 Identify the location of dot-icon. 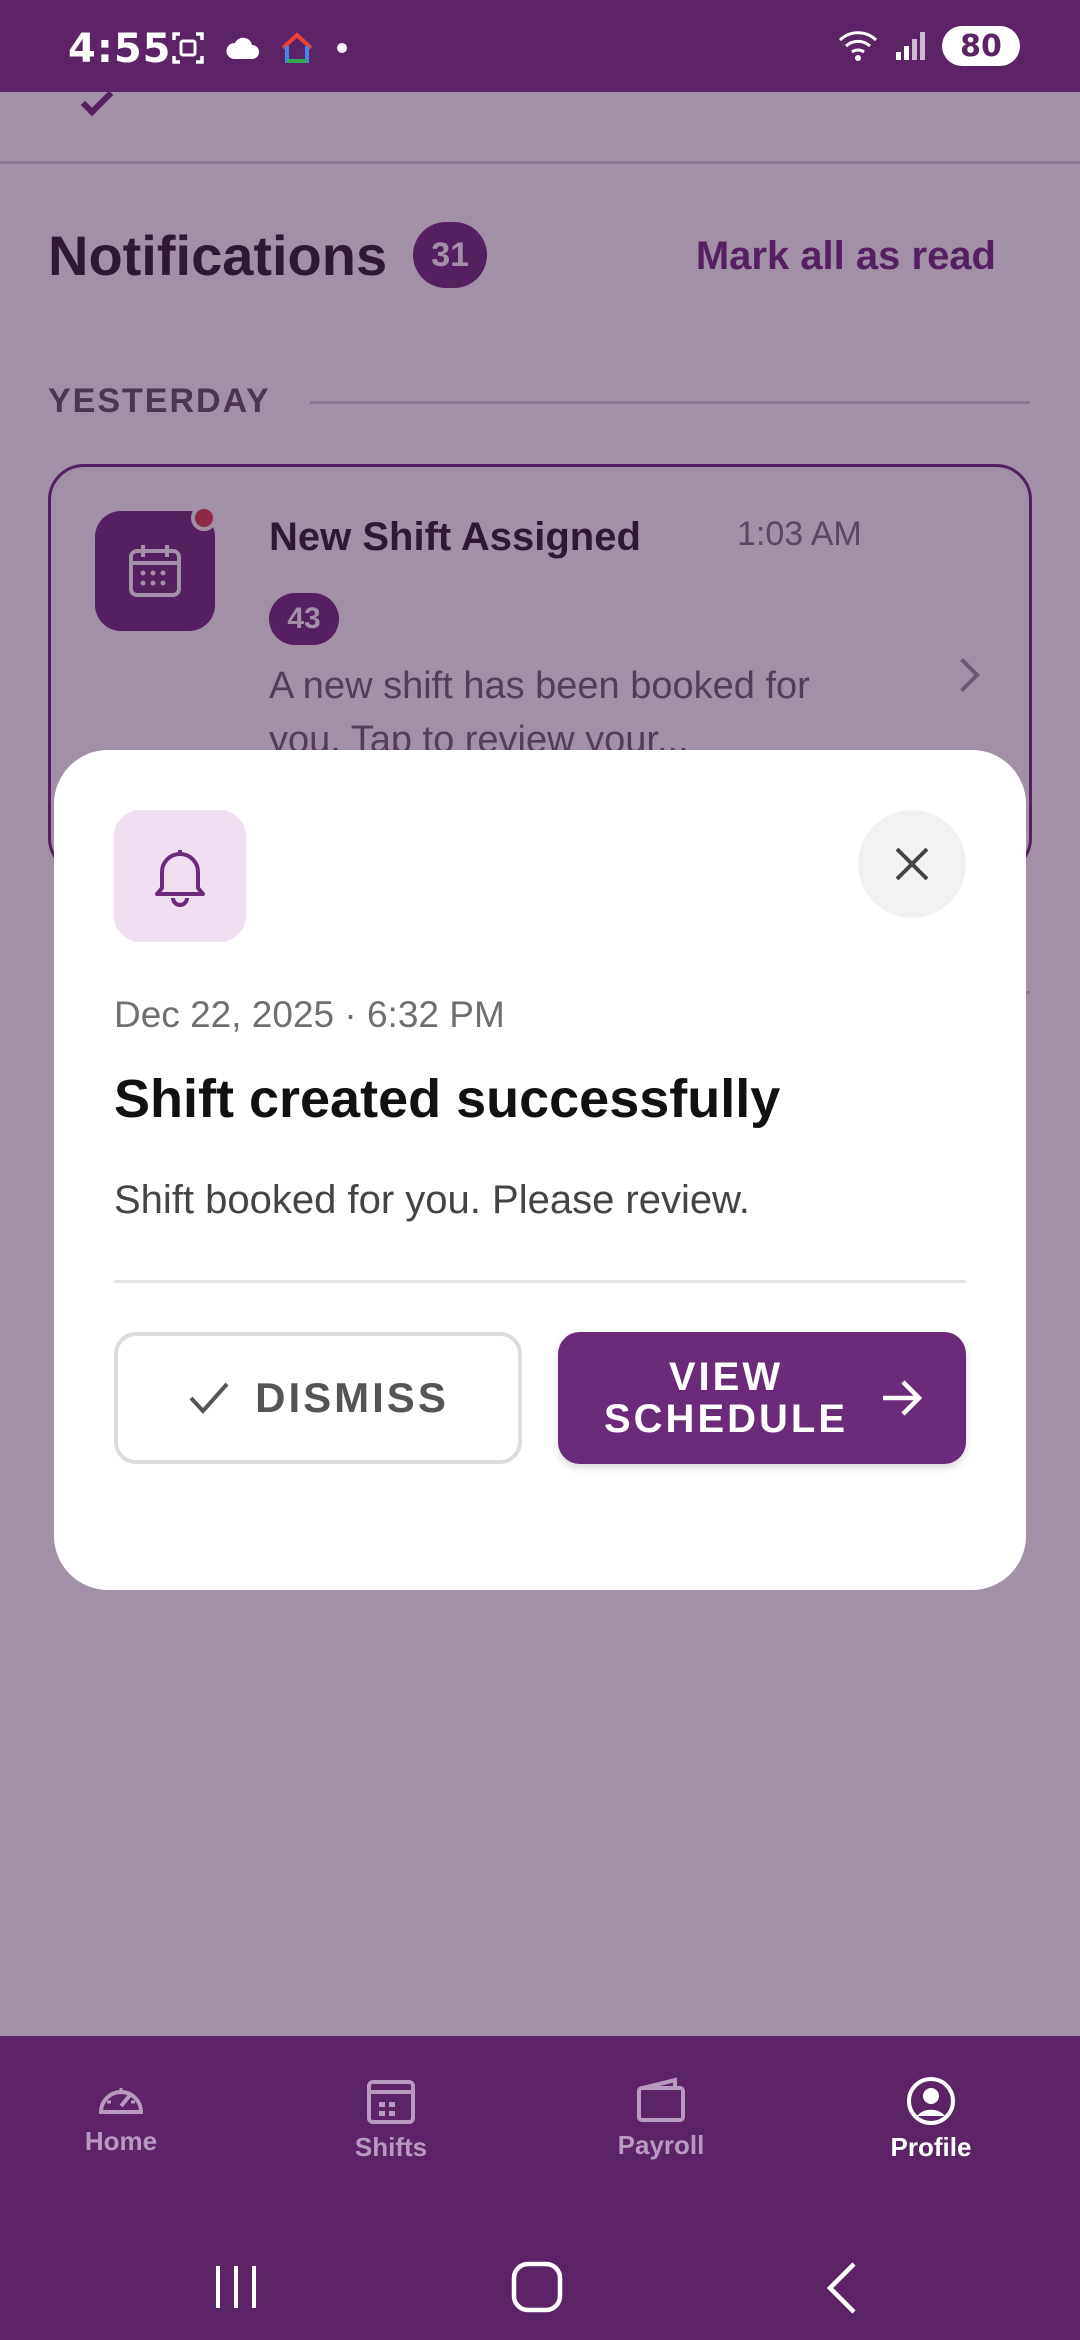
(342, 48).